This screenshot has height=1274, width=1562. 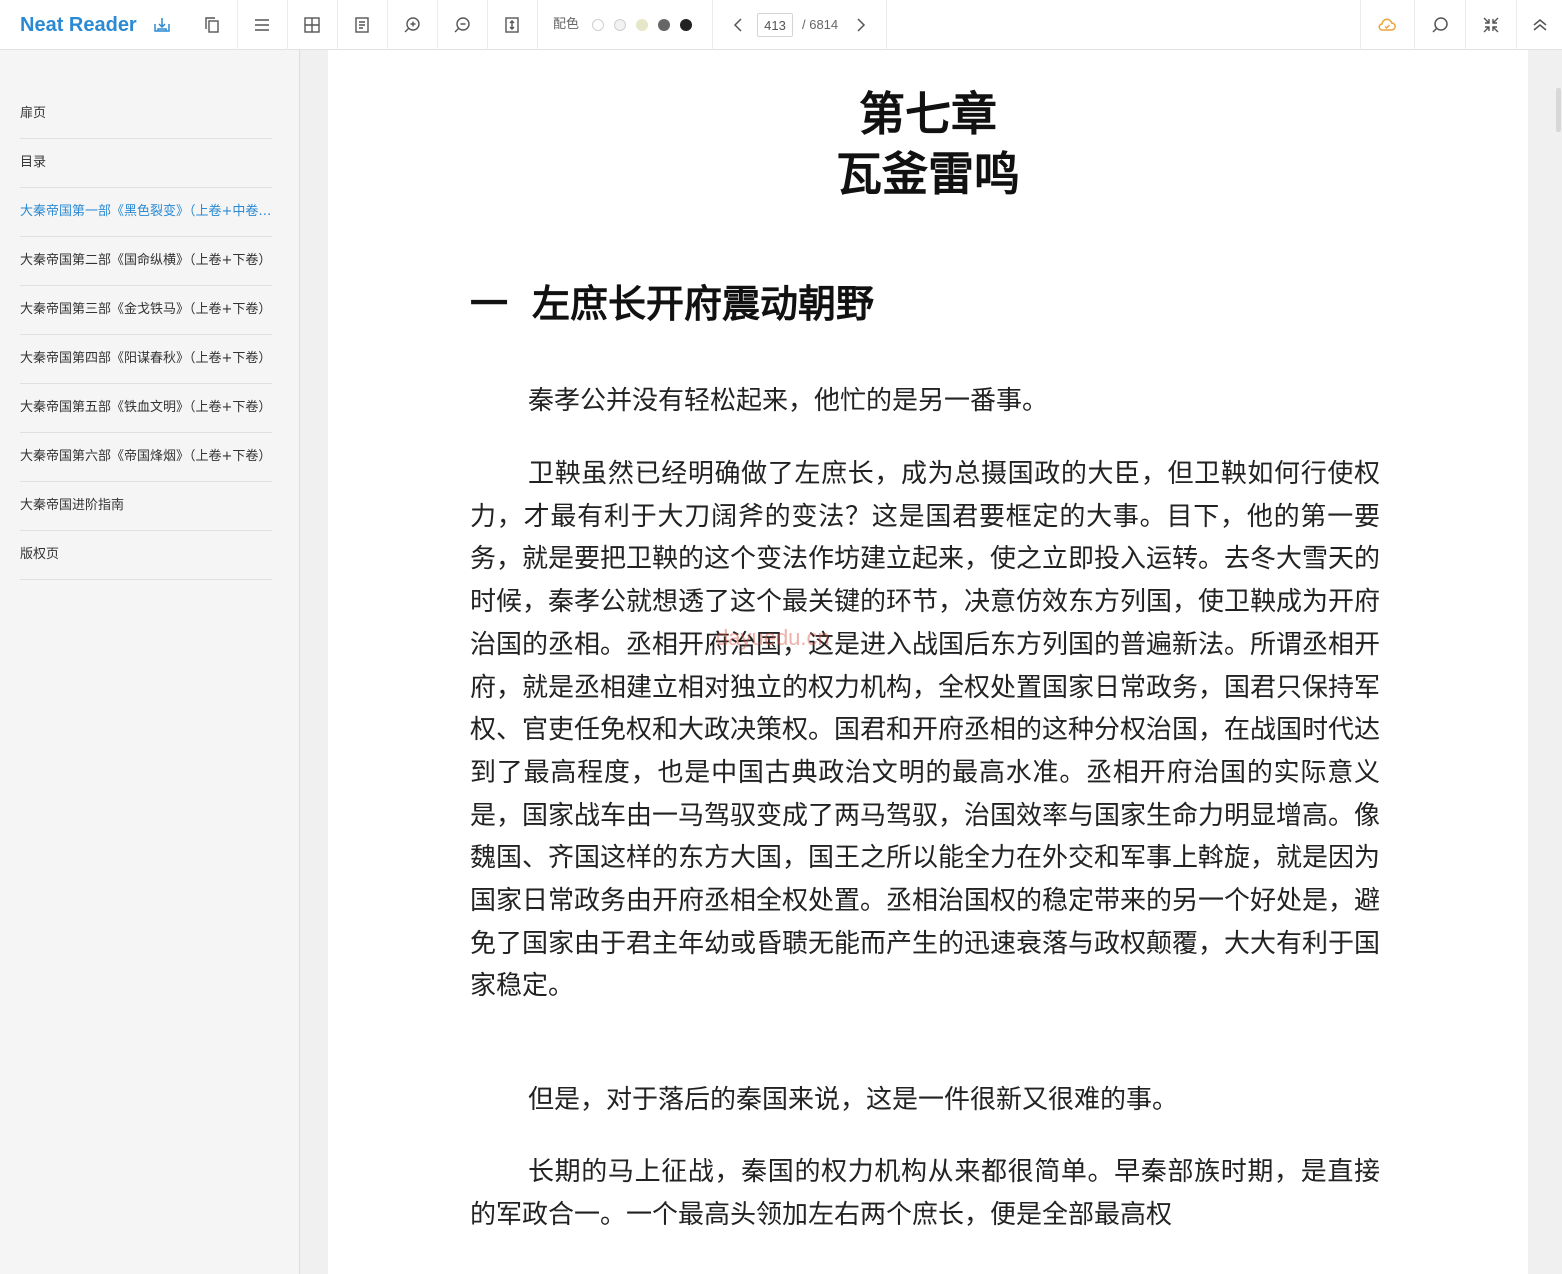 What do you see at coordinates (853, 1100) in the screenshot?
I see `paragraph: 但是，对于落后的秦国来说，这是一件很新又很难的事。` at bounding box center [853, 1100].